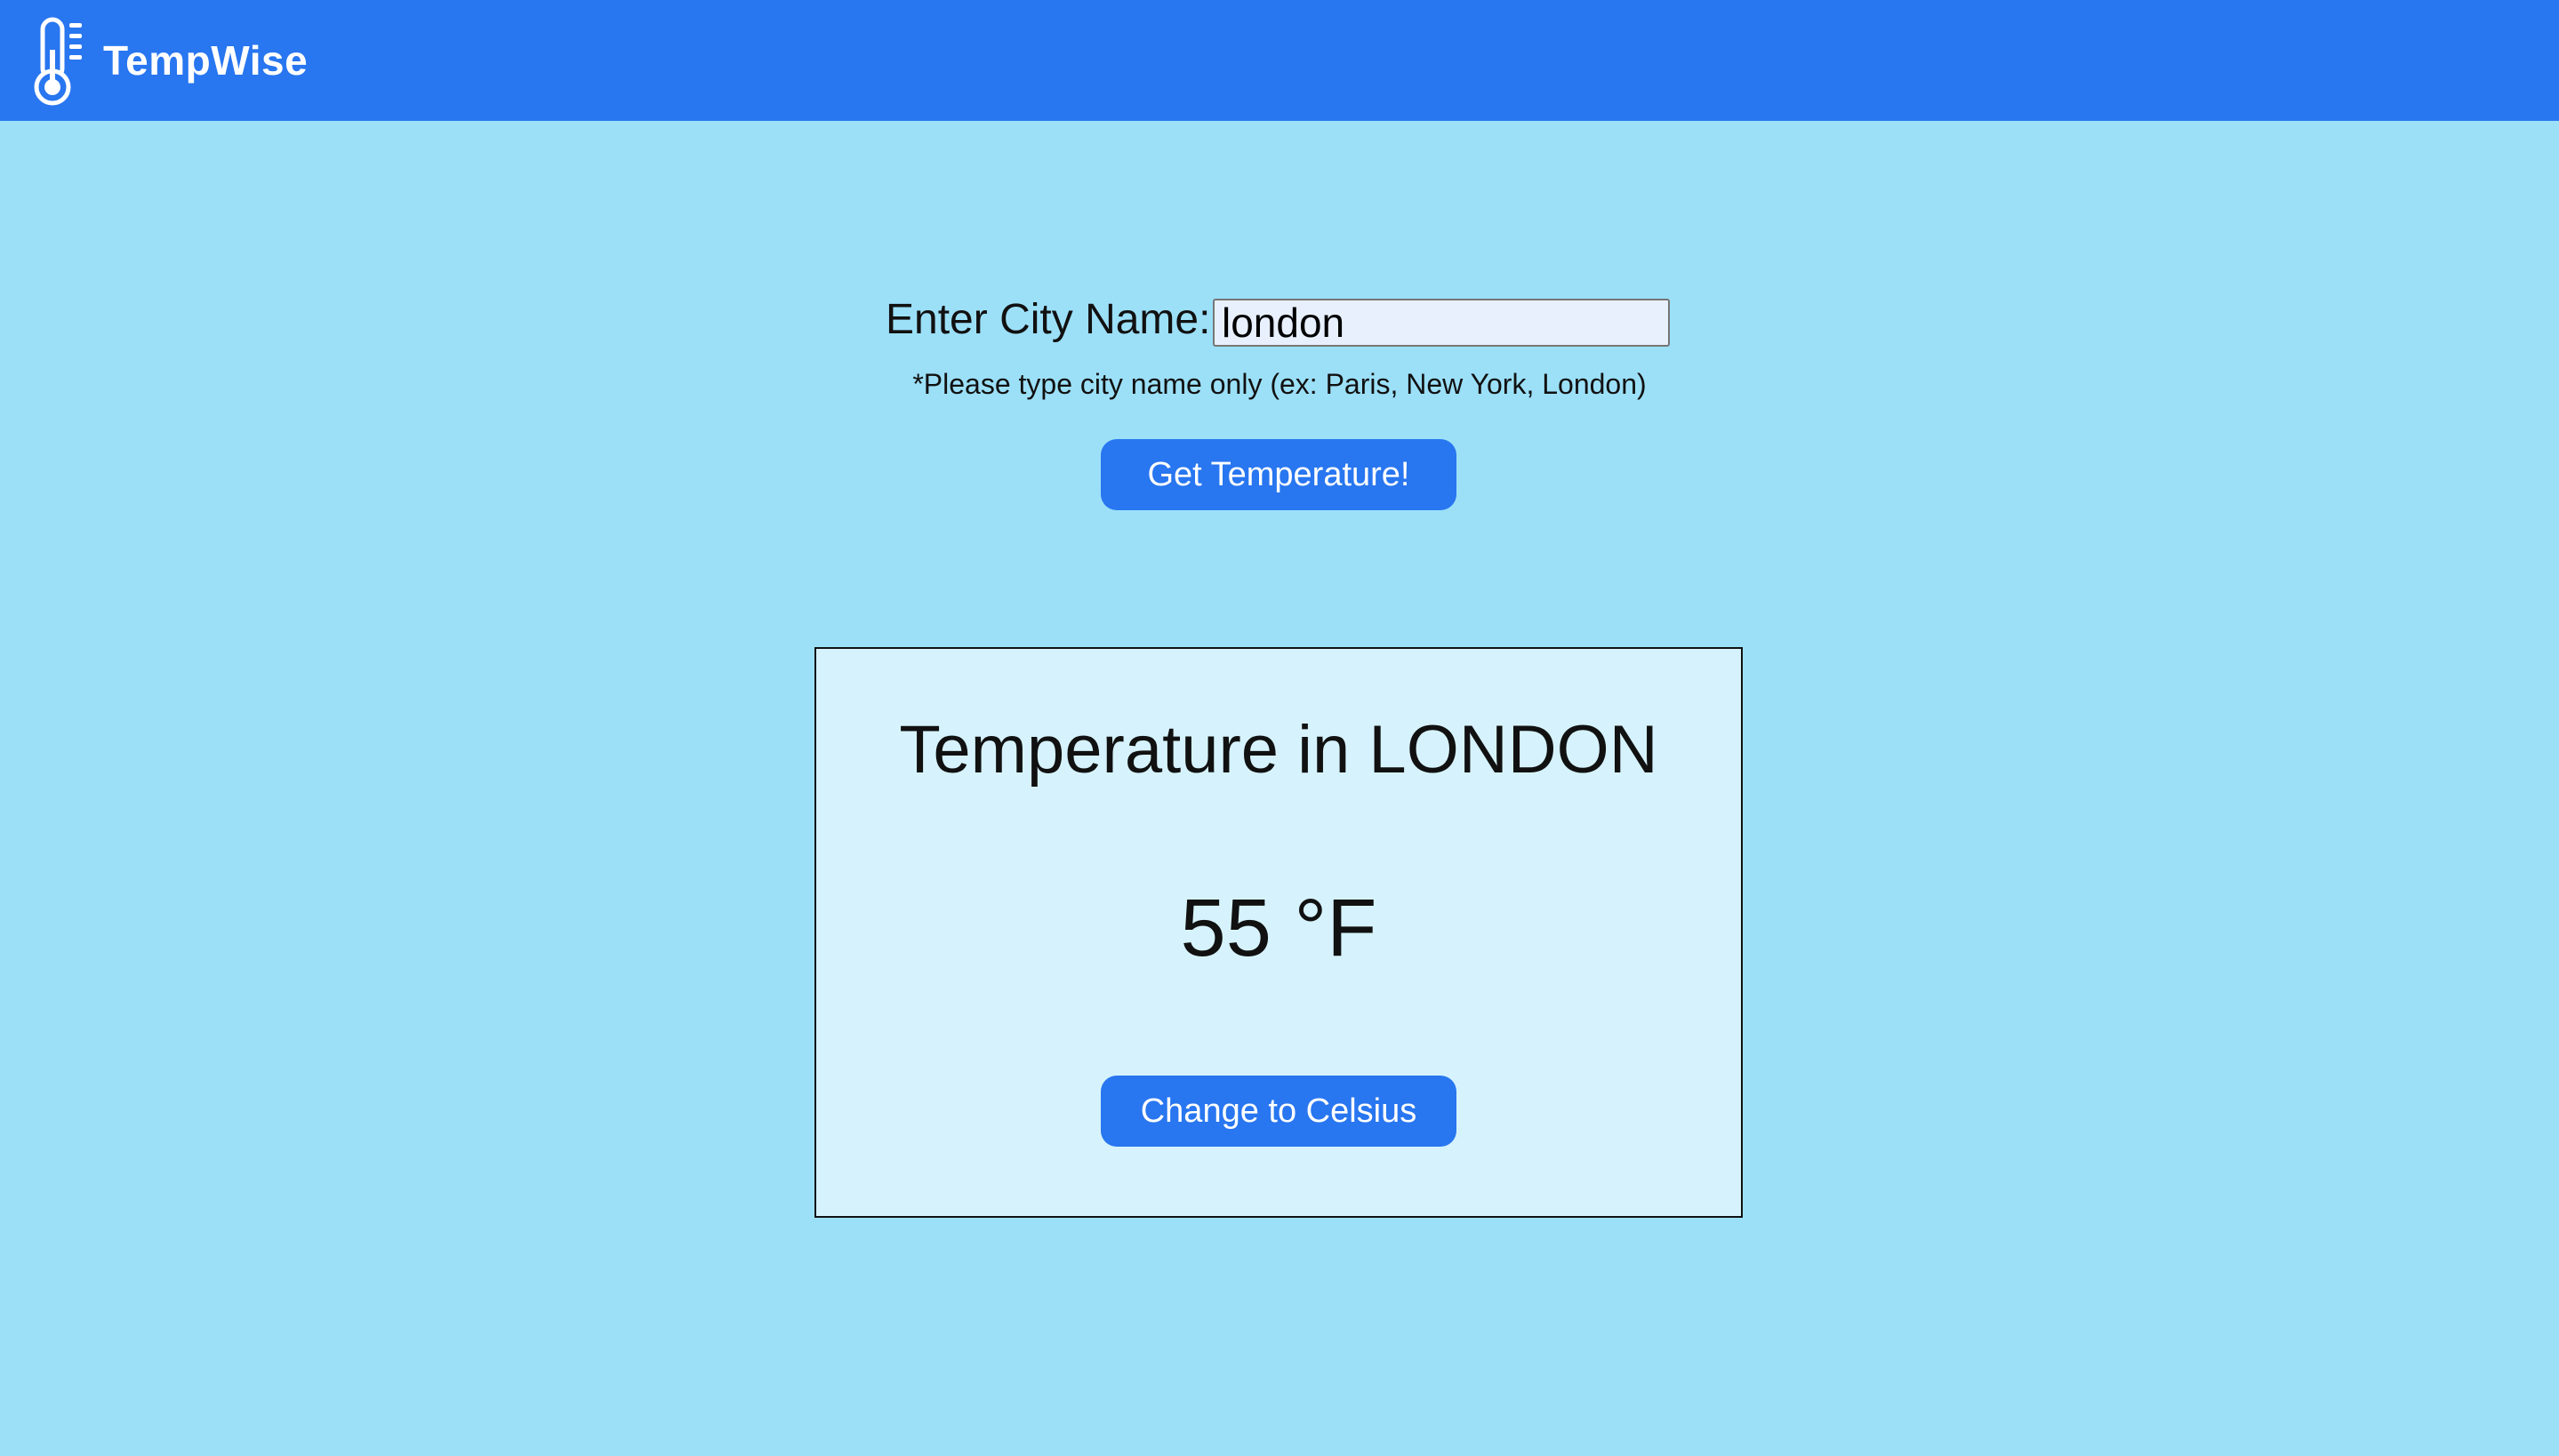 The width and height of the screenshot is (2559, 1456). Describe the element at coordinates (1278, 474) in the screenshot. I see `get-temperature-button: Get Temperature!` at that location.